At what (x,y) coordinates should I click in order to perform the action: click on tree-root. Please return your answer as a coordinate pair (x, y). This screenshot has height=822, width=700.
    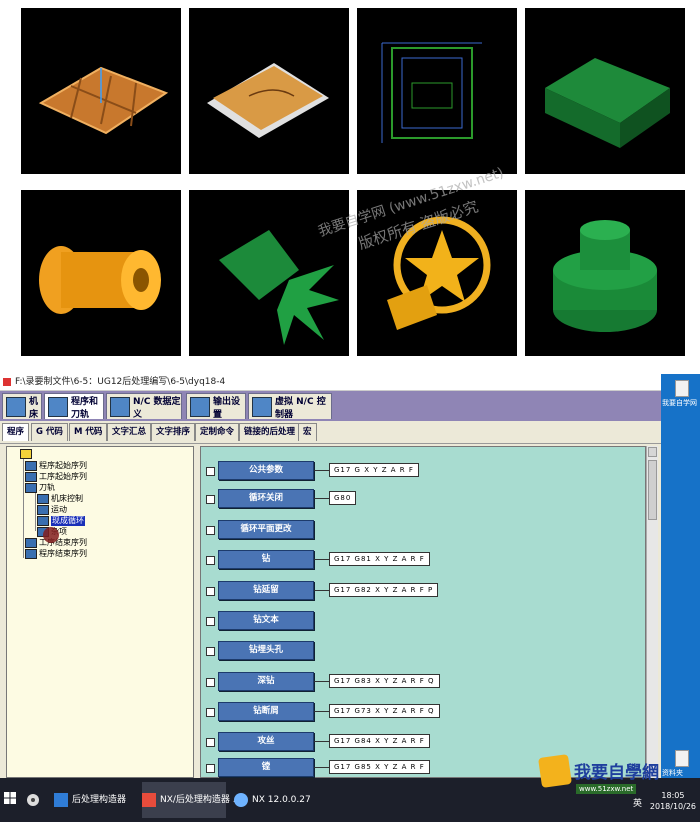
    Looking at the image, I should click on (27, 454).